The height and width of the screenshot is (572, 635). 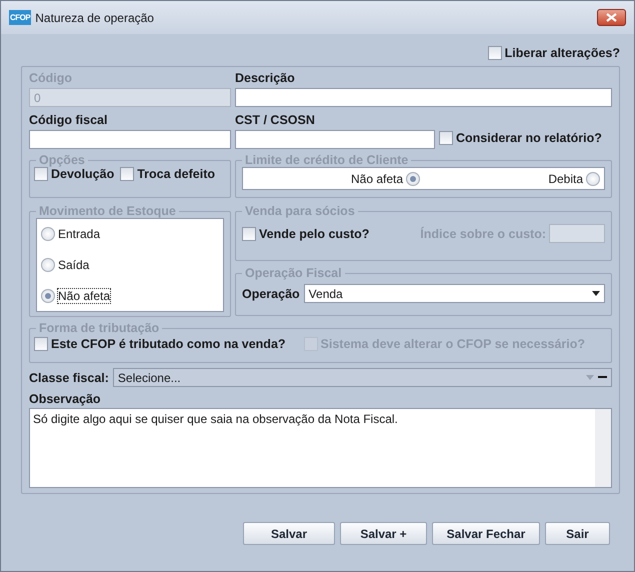 I want to click on checkbox-option: Vende pelo custo?, so click(x=306, y=233).